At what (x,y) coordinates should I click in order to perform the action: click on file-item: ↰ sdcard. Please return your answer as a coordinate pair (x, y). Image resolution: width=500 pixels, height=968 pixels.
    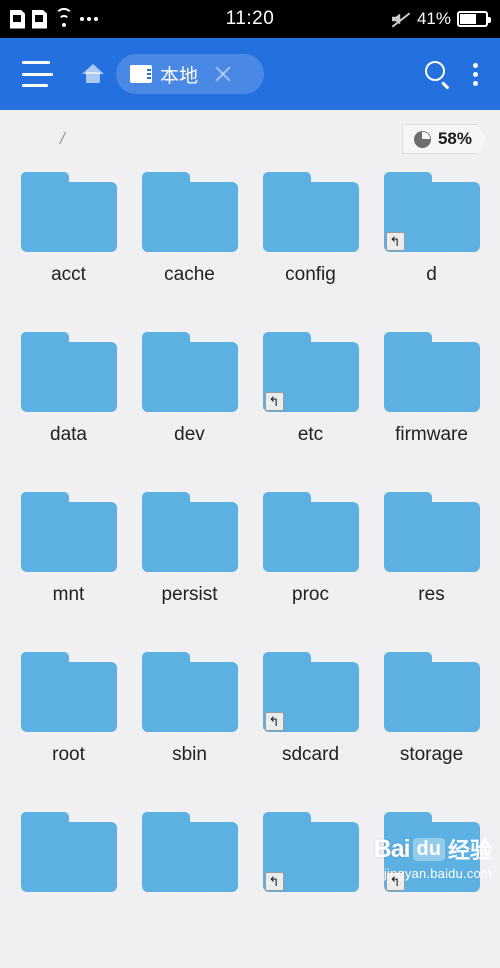
    Looking at the image, I should click on (310, 728).